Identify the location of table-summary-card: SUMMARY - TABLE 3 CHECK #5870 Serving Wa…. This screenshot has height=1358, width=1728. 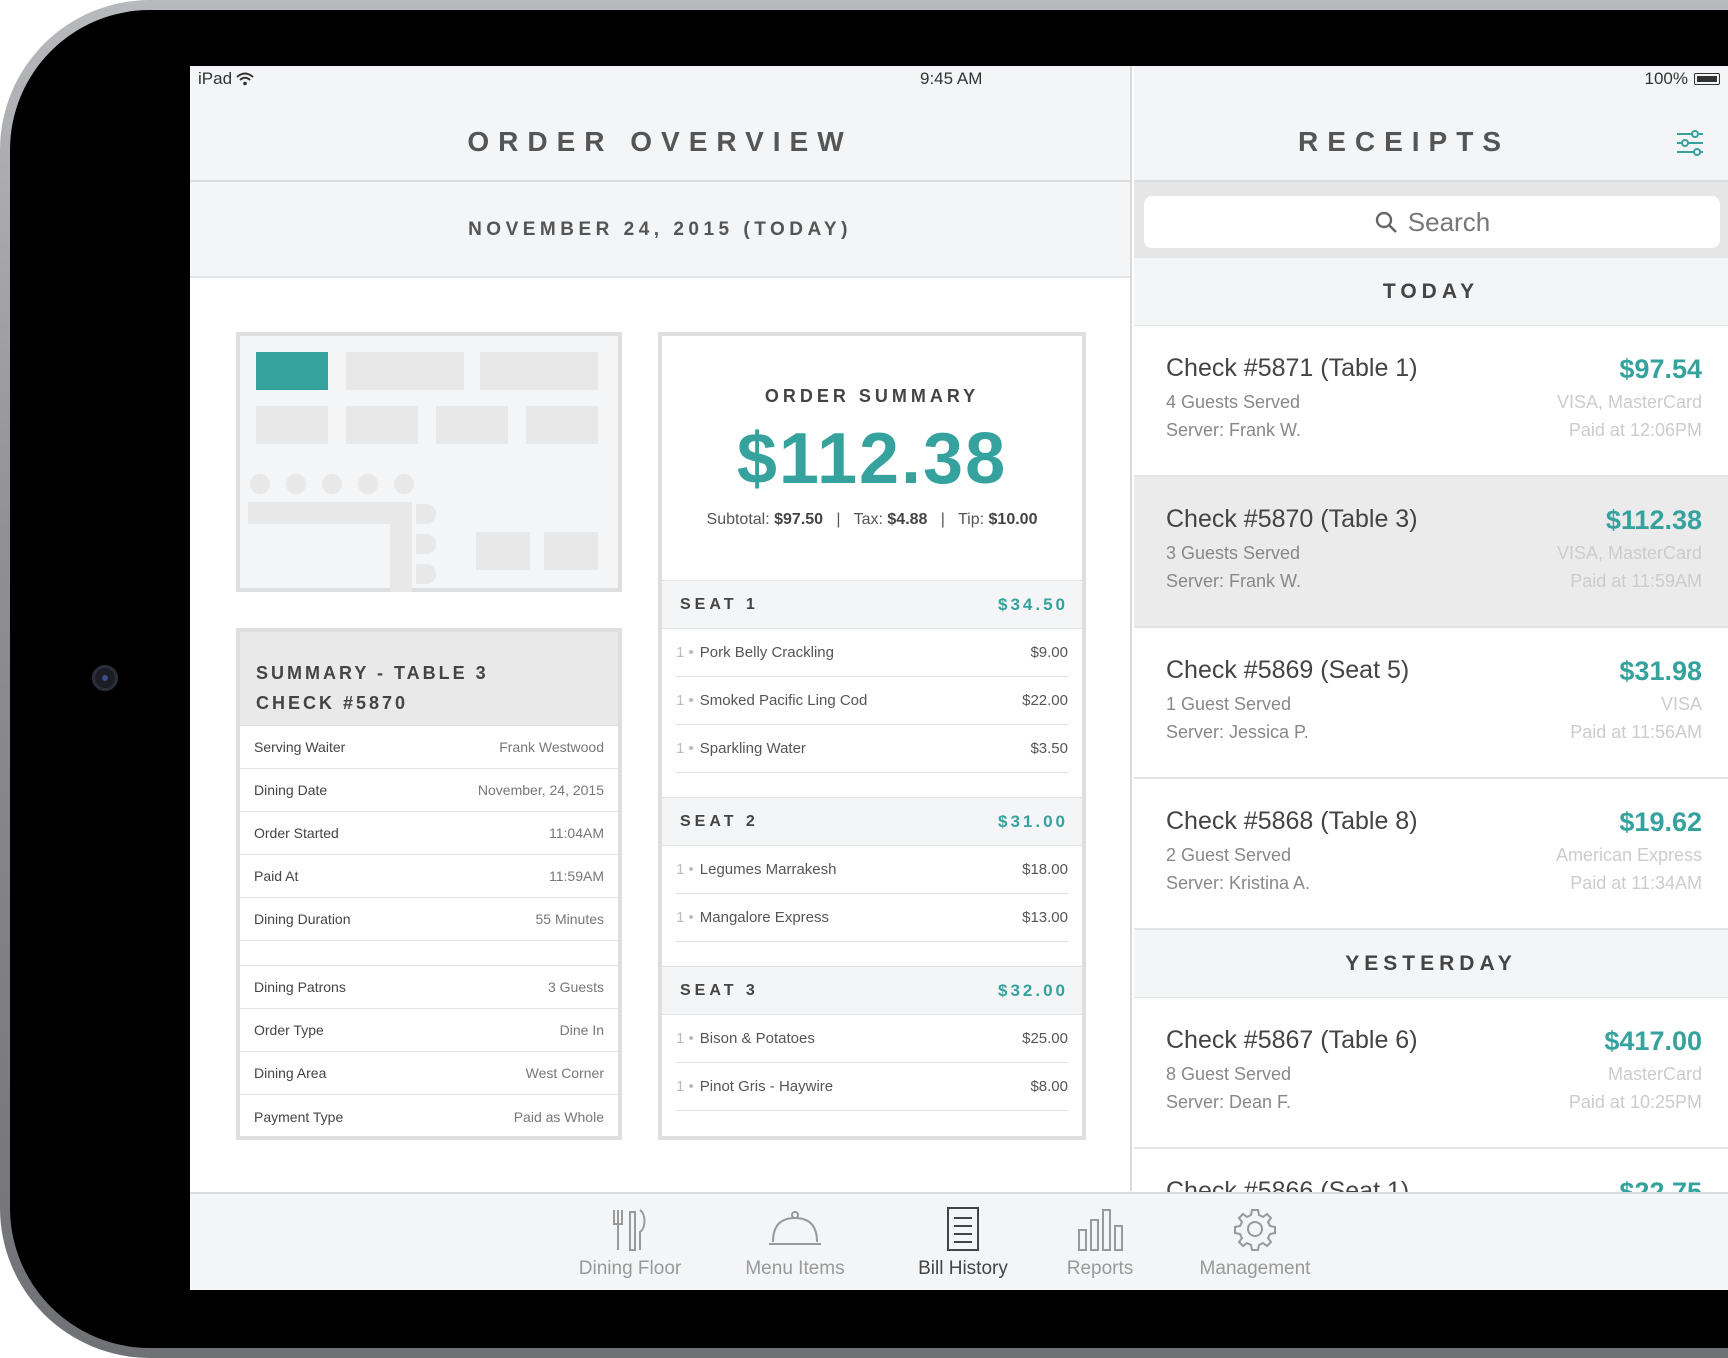
(429, 884).